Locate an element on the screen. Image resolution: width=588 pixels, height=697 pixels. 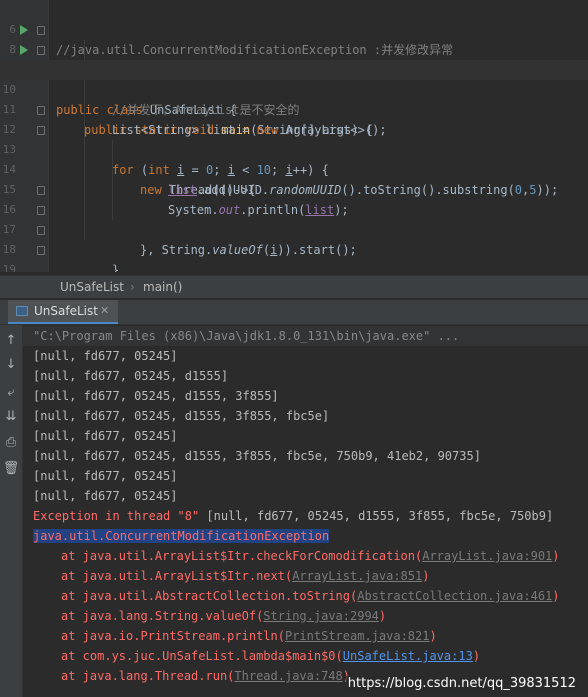
trash-icon: 🗑 is located at coordinates (11, 469).